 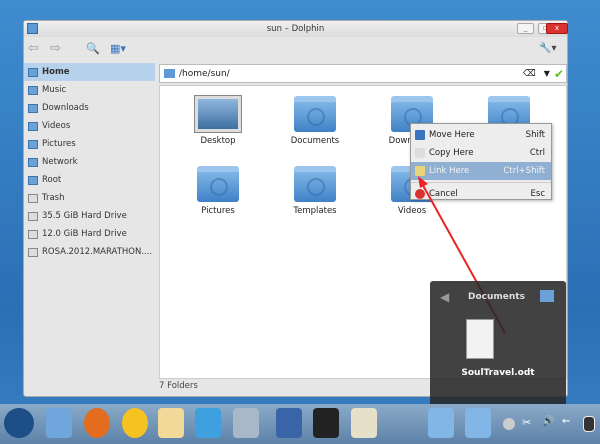 I want to click on popup-title: Documents, so click(x=496, y=297).